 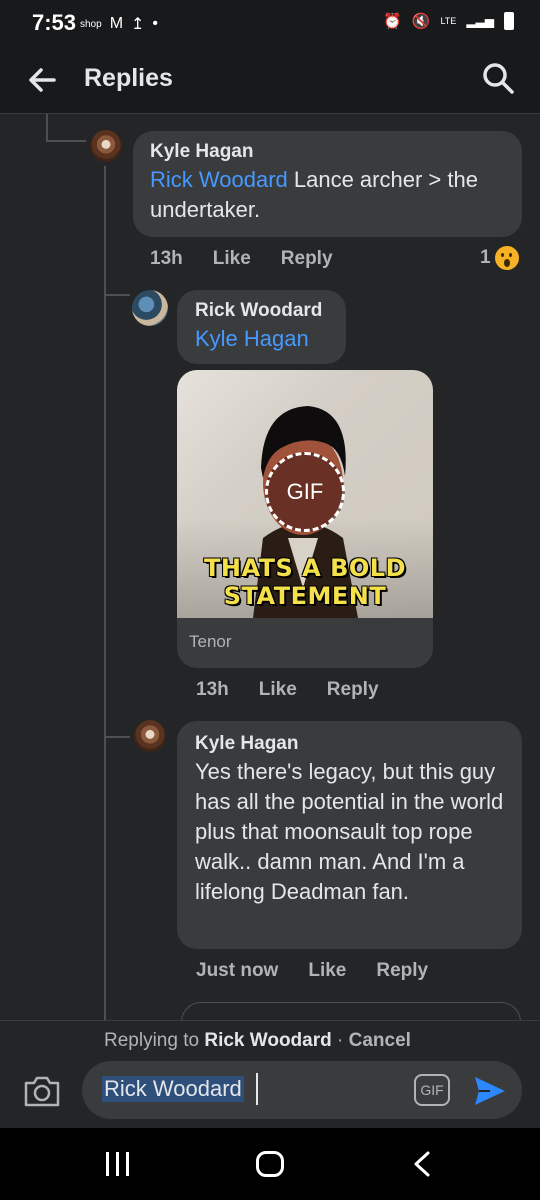 I want to click on wow-reaction-icon, so click(x=506, y=258).